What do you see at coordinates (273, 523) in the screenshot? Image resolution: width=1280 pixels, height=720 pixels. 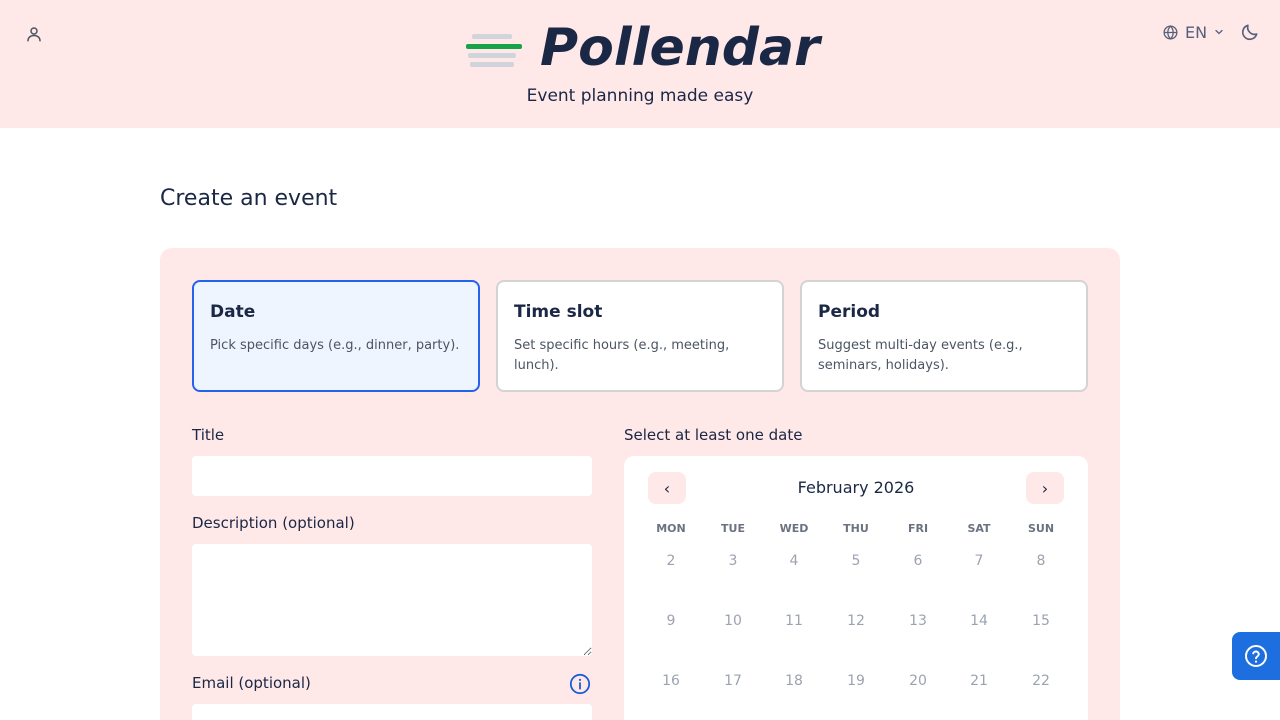 I see `description-label: Description (optional)` at bounding box center [273, 523].